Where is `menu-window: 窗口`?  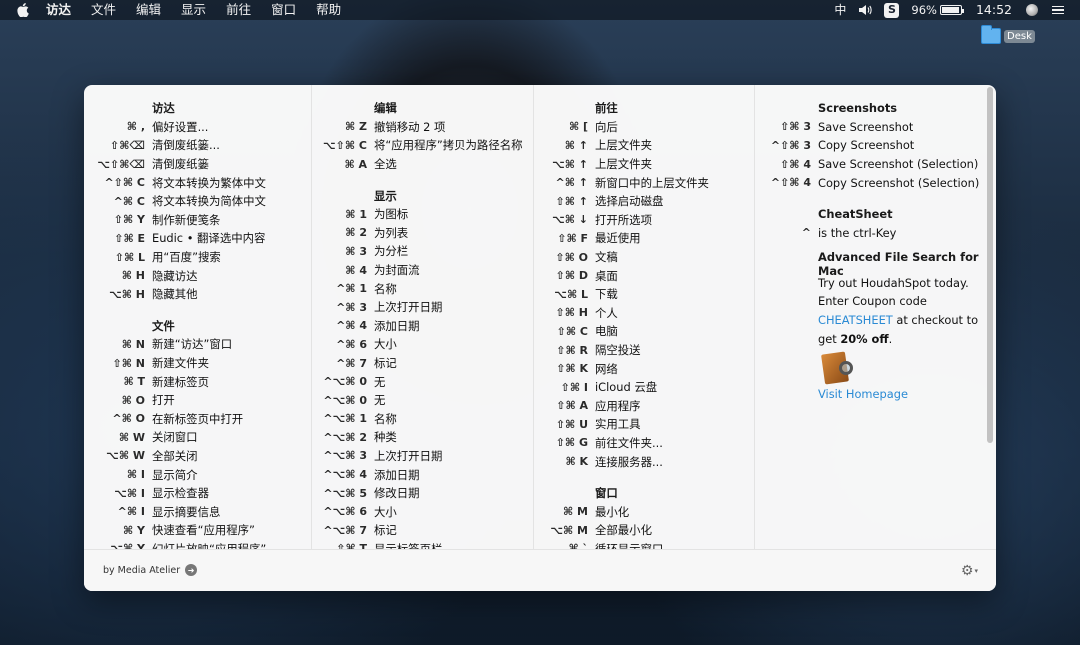
menu-window: 窗口 is located at coordinates (283, 10).